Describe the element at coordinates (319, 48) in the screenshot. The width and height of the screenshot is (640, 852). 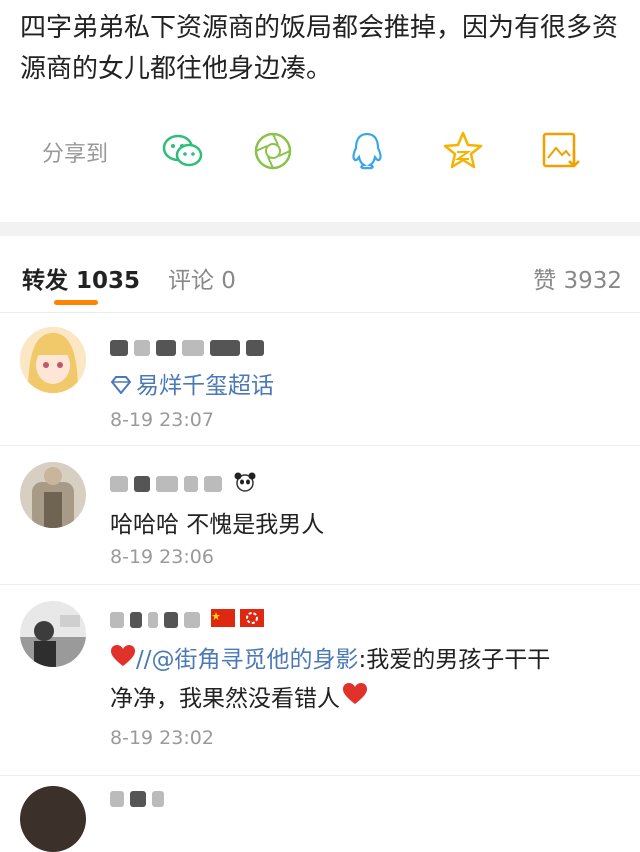
I see `post-text: 四字弟弟私下资源商的饭局都会推掉，因为有很多资源商的女儿都往他身边凑。` at that location.